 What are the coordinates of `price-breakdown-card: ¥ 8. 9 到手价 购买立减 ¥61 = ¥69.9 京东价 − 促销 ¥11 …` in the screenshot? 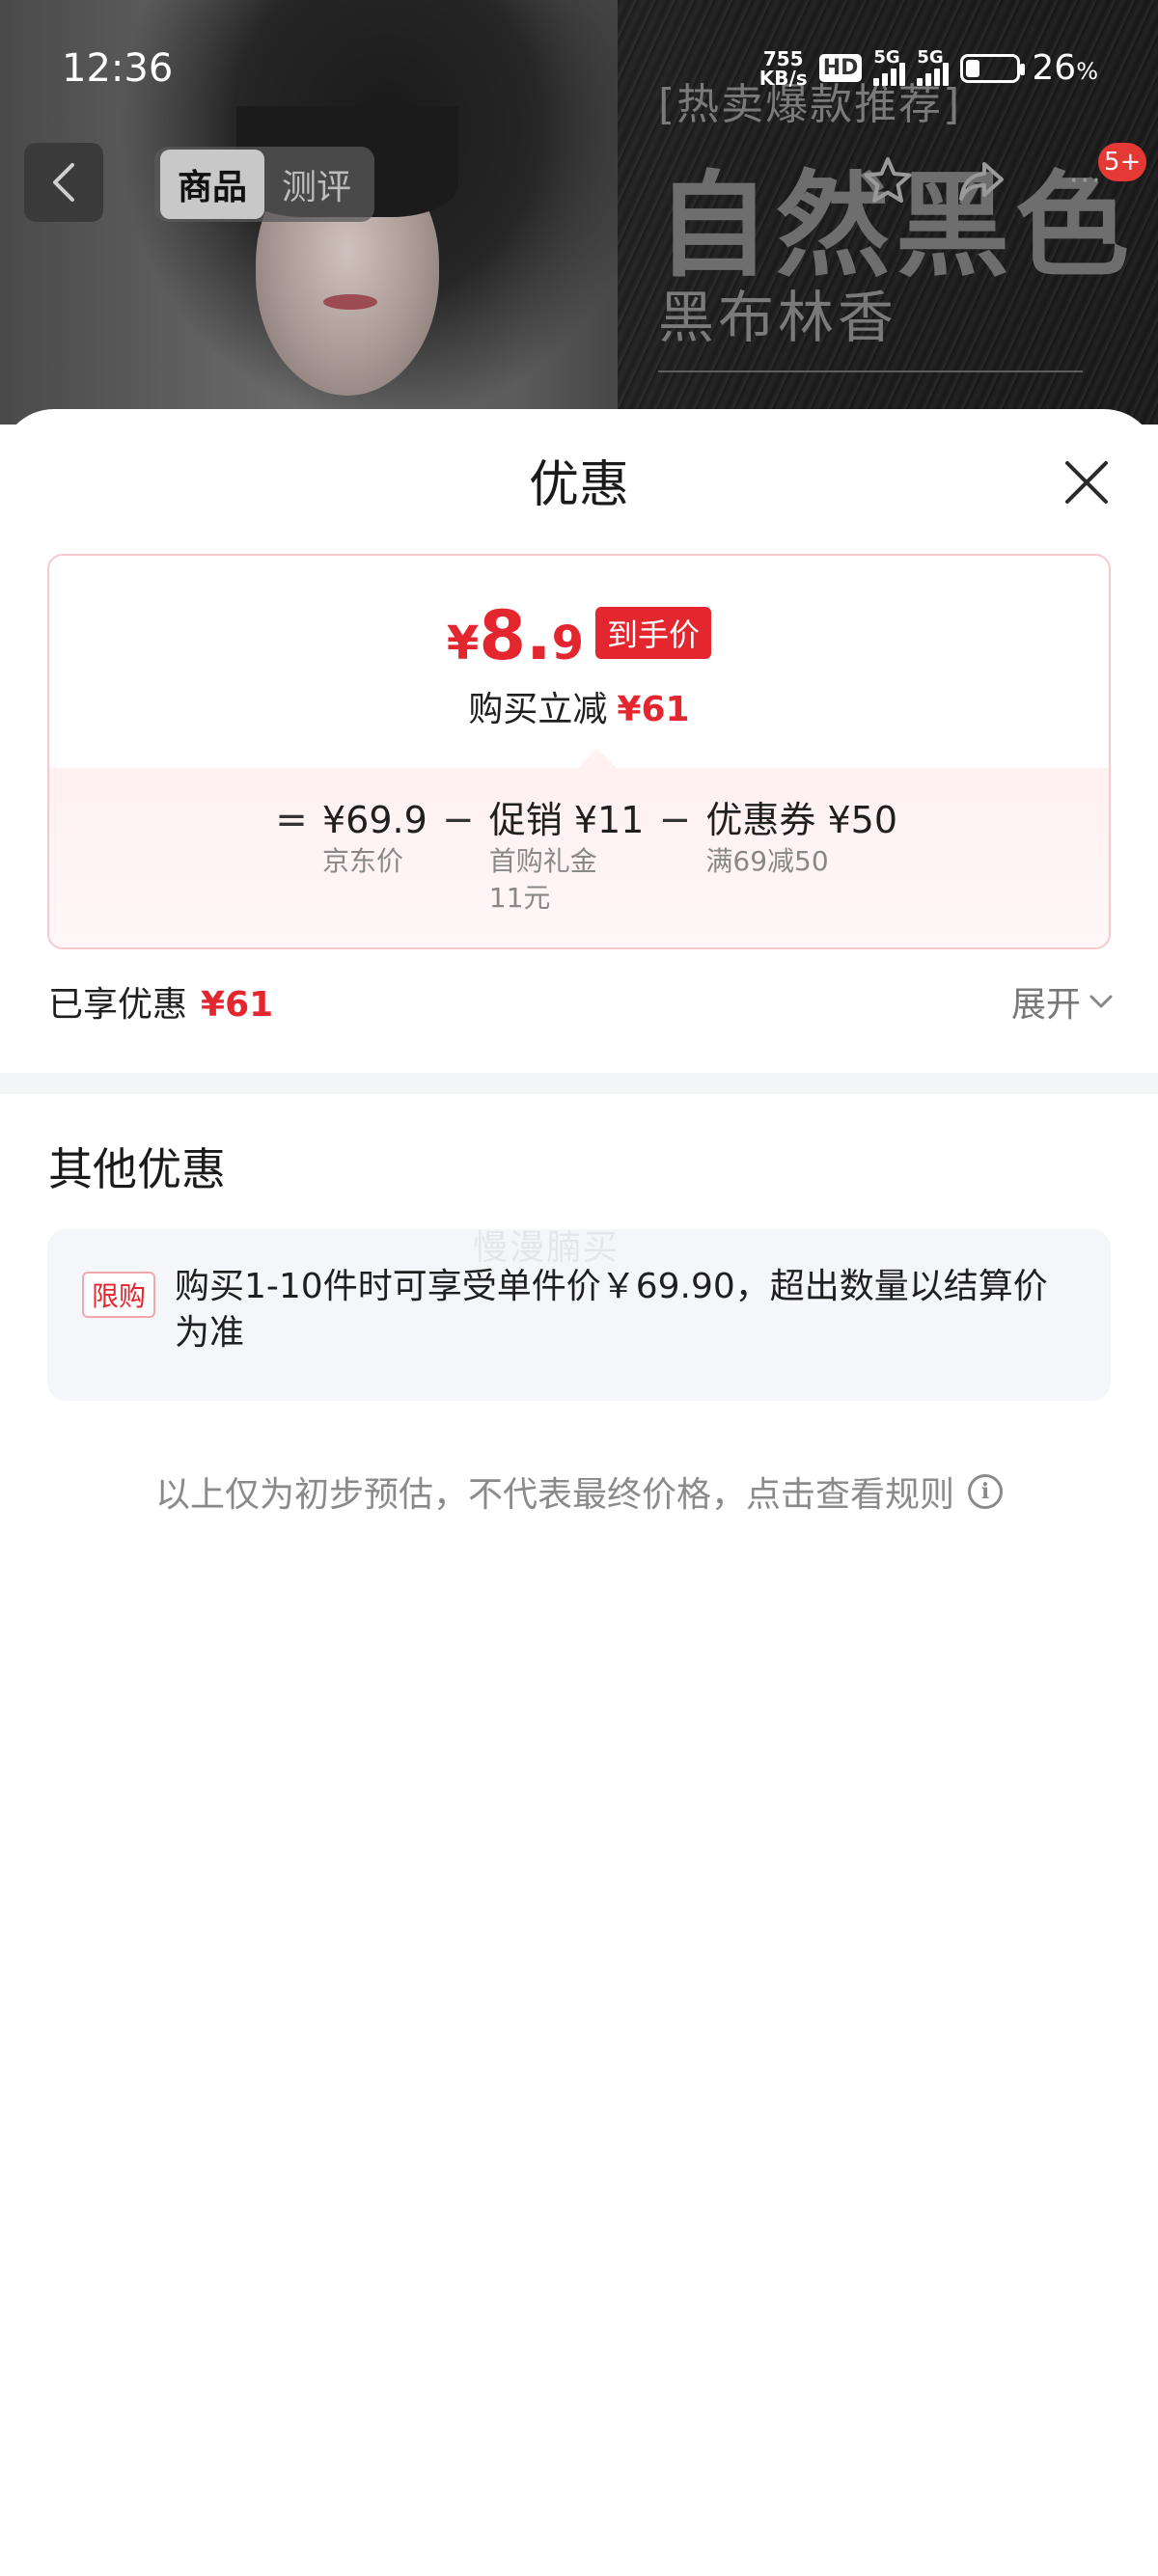 It's located at (579, 751).